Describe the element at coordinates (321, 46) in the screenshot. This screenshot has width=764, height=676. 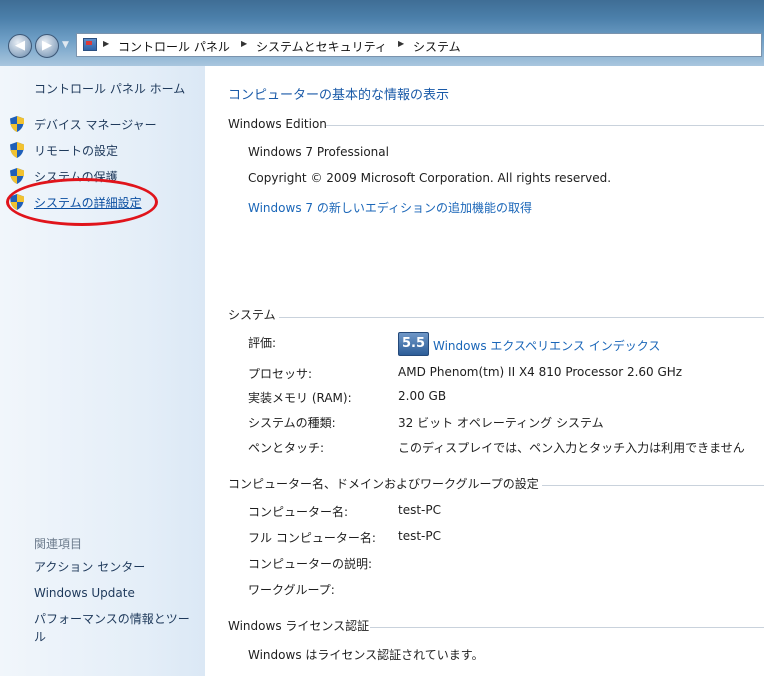
I see `breadcrumb-system-security: システムとセキュリティ` at that location.